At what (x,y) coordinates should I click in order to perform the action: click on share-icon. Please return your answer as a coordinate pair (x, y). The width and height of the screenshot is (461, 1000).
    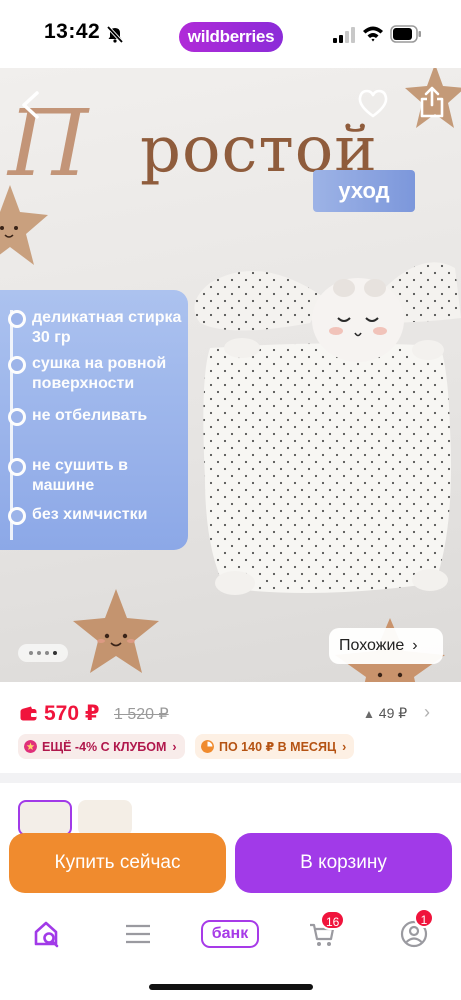
    Looking at the image, I should click on (432, 102).